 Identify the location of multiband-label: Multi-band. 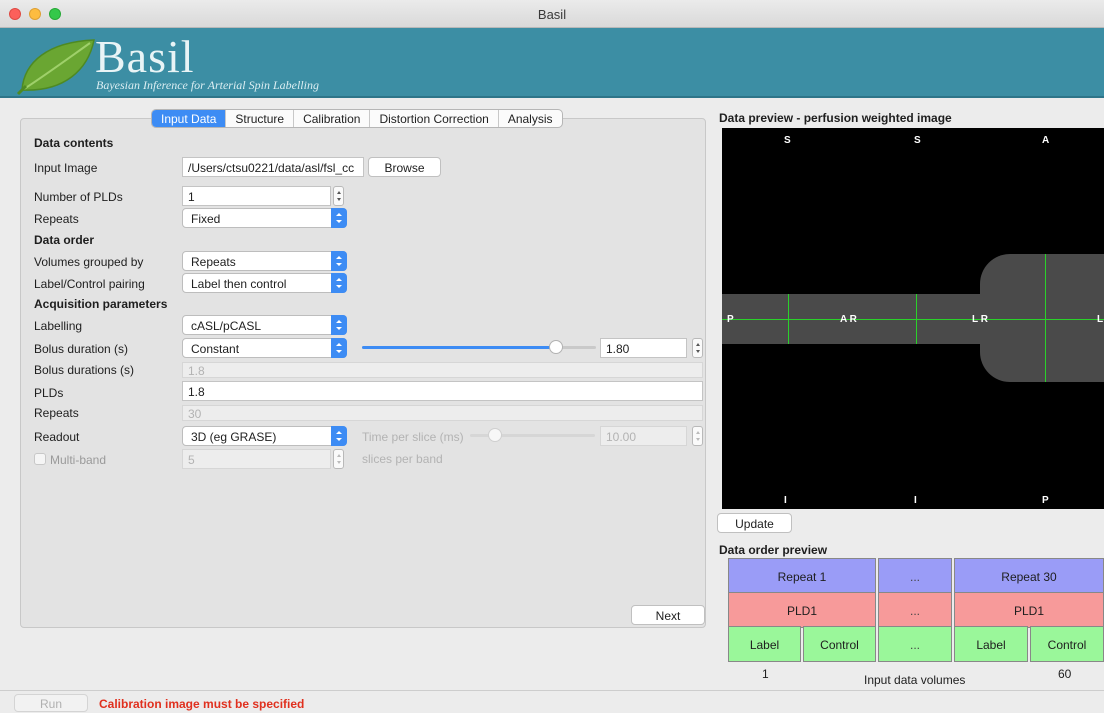
(78, 460).